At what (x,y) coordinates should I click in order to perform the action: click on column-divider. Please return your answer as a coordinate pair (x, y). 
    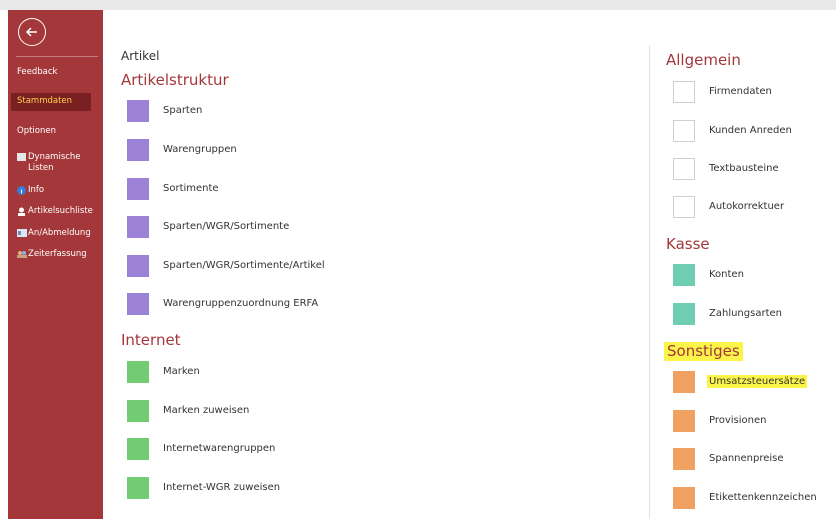
    Looking at the image, I should click on (649, 282).